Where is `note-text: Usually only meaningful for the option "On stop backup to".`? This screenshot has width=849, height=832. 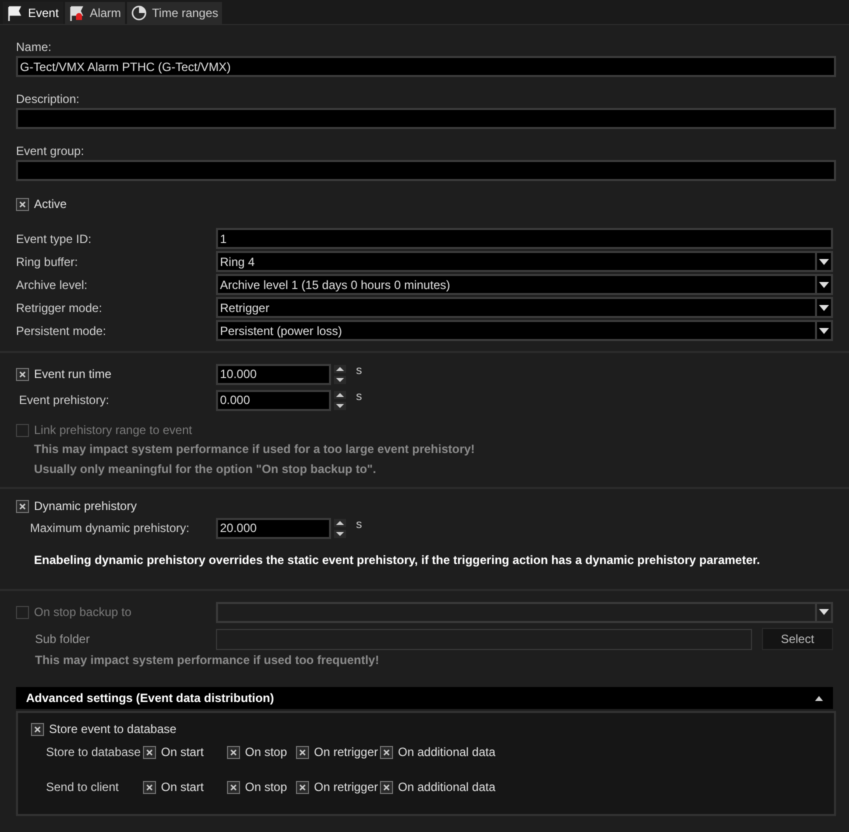
note-text: Usually only meaningful for the option "On stop backup to". is located at coordinates (205, 469).